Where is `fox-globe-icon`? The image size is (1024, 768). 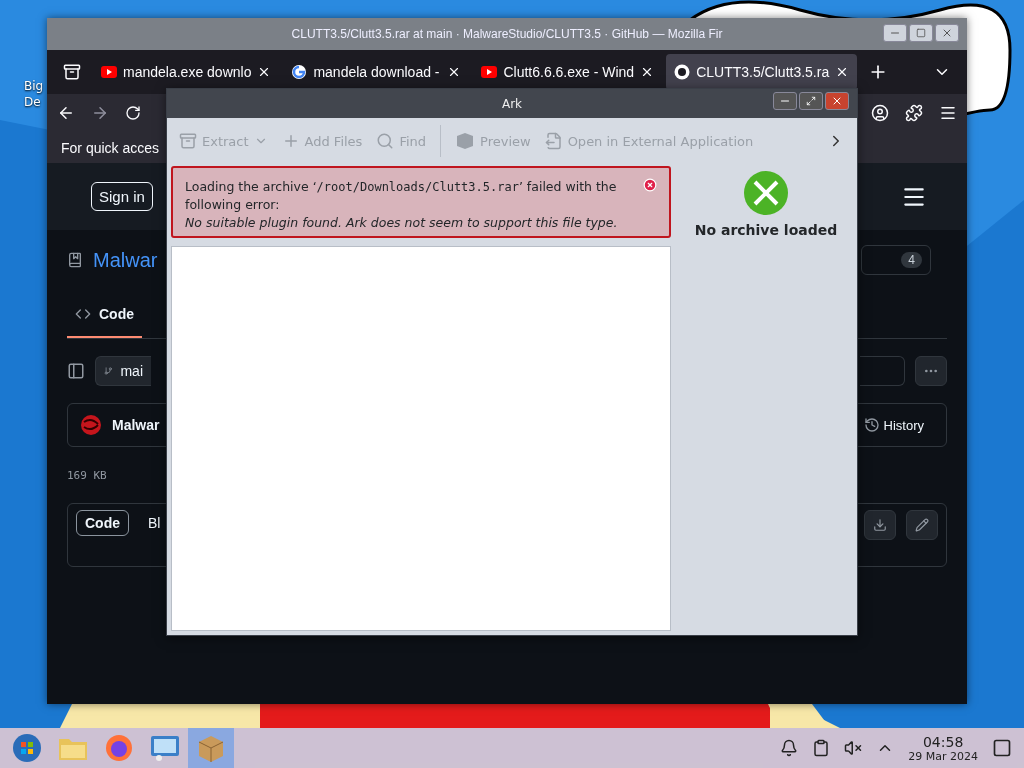
fox-globe-icon is located at coordinates (119, 748).